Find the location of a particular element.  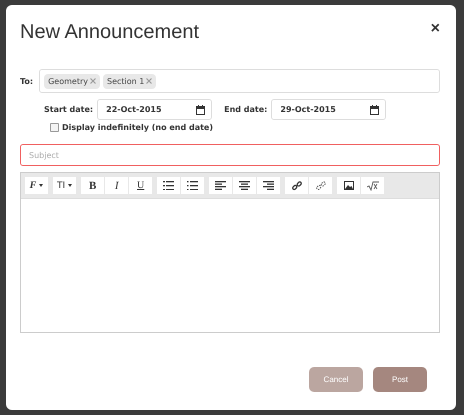

align-right-icon is located at coordinates (268, 185).